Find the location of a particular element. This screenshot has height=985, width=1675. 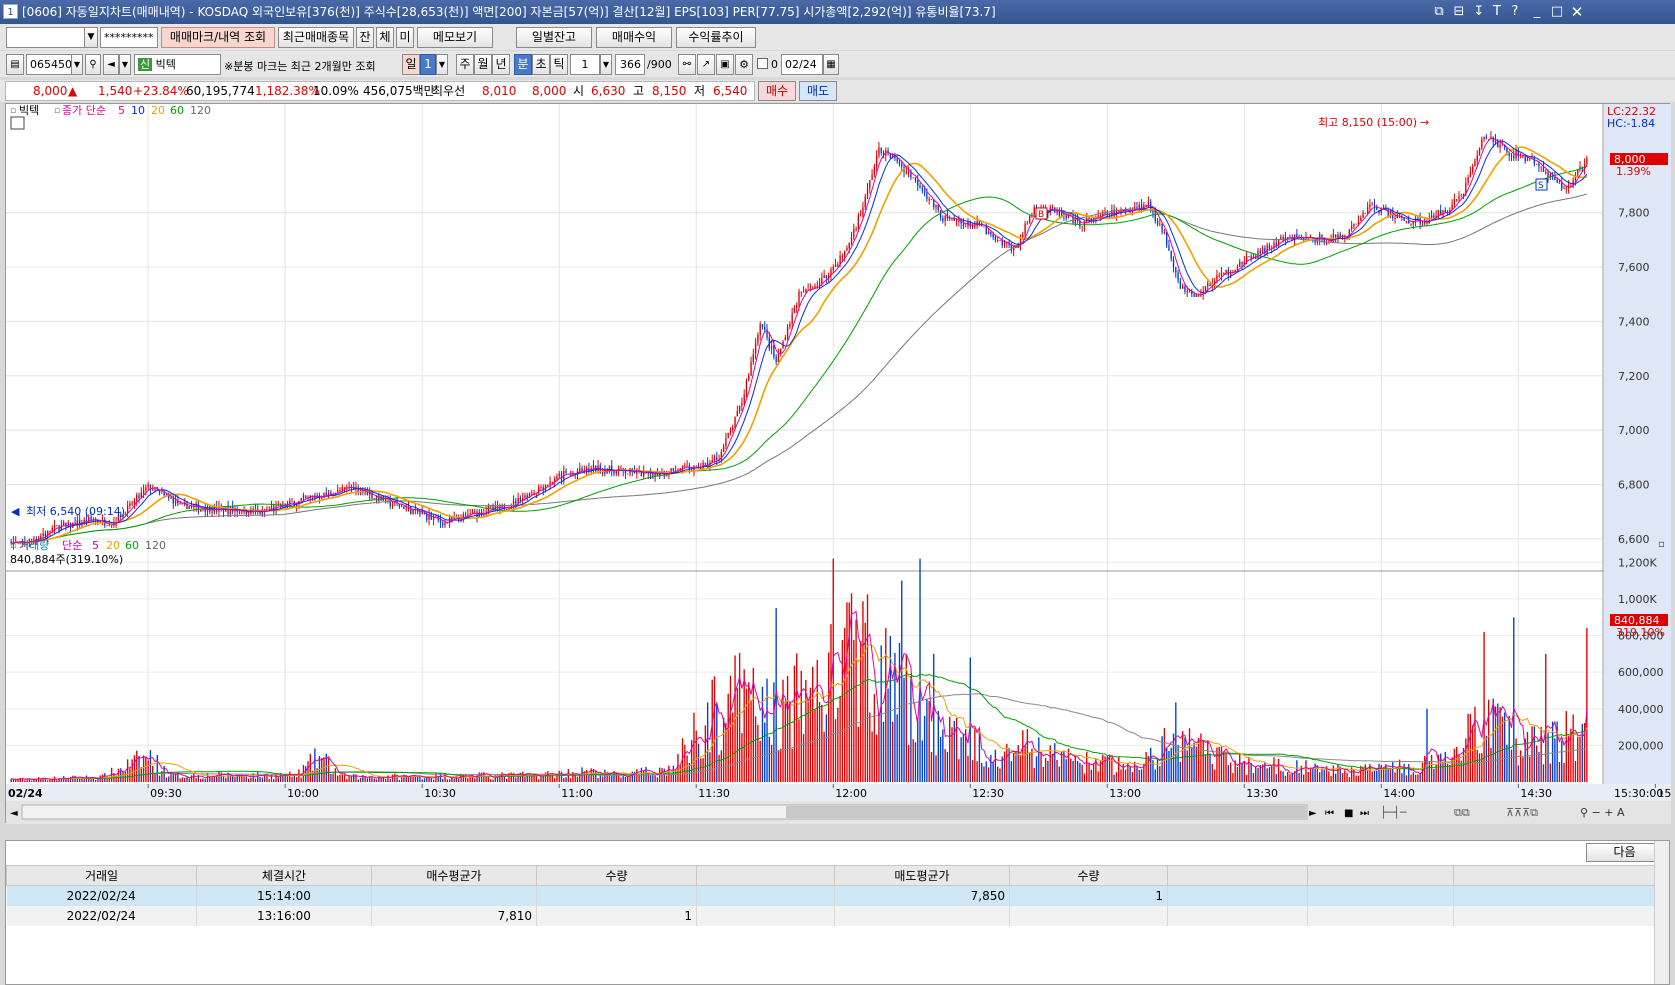

count-input: 366 is located at coordinates (630, 64).